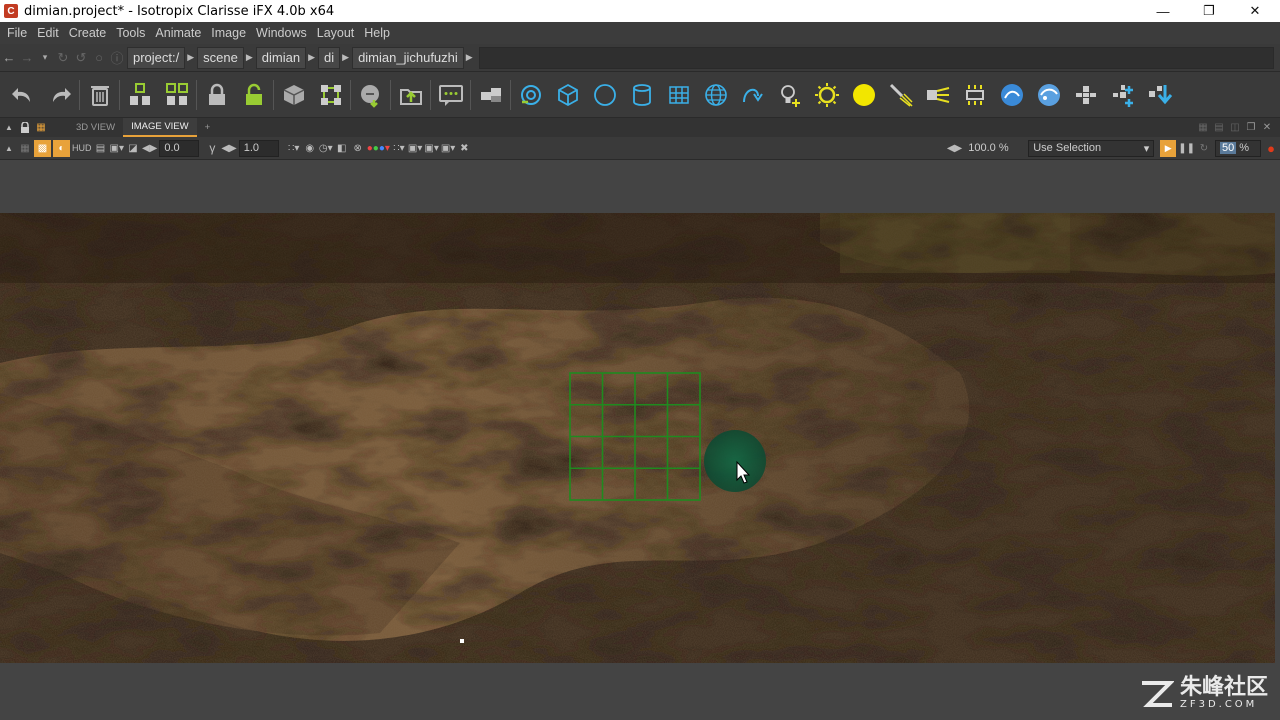 This screenshot has height=720, width=1280. I want to click on close-icon: ✕, so click(1255, 11).